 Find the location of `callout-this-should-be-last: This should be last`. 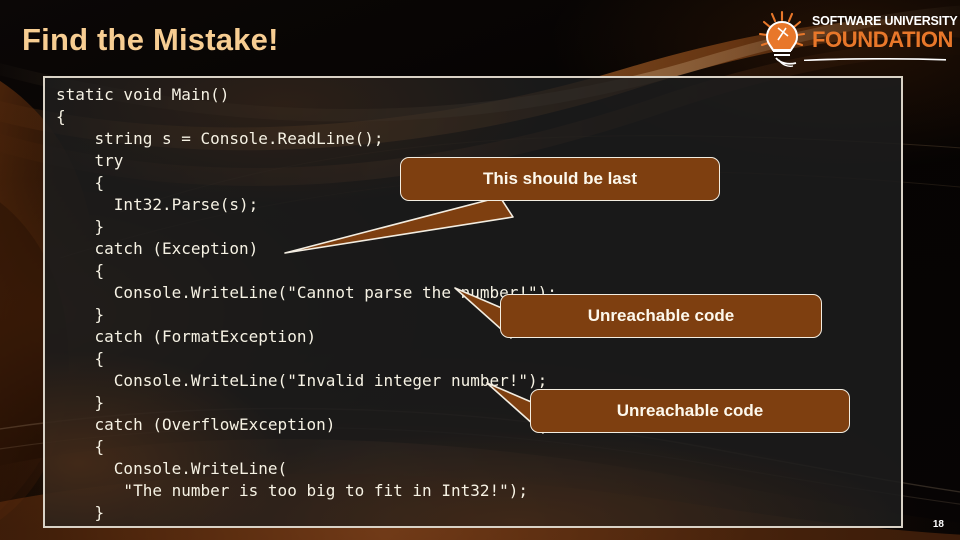

callout-this-should-be-last: This should be last is located at coordinates (560, 179).